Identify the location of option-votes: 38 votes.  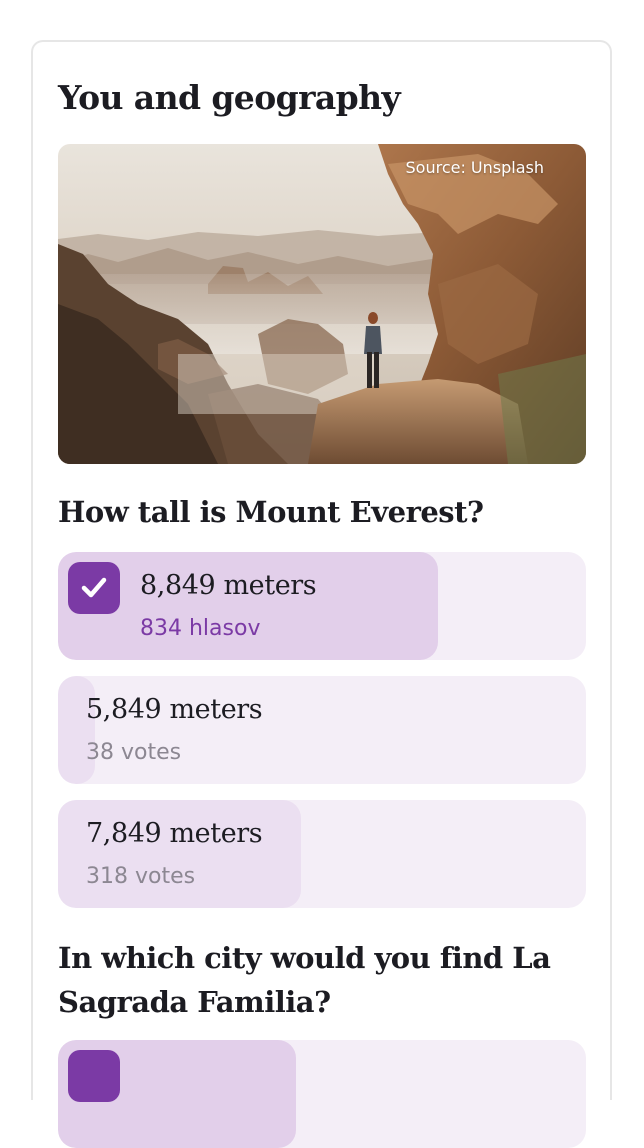
(134, 752).